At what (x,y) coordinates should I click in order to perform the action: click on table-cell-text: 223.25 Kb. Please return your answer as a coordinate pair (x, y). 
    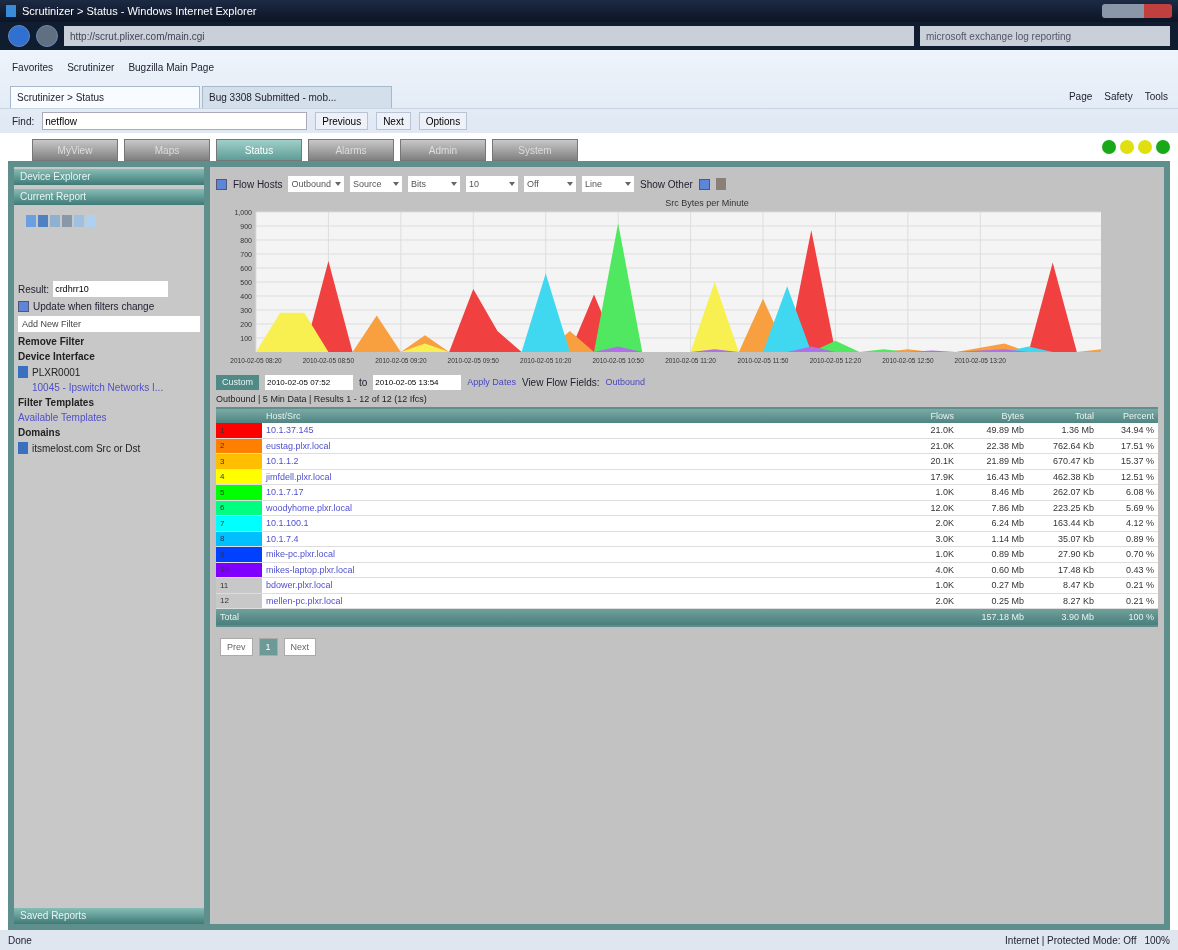
    Looking at the image, I should click on (1073, 507).